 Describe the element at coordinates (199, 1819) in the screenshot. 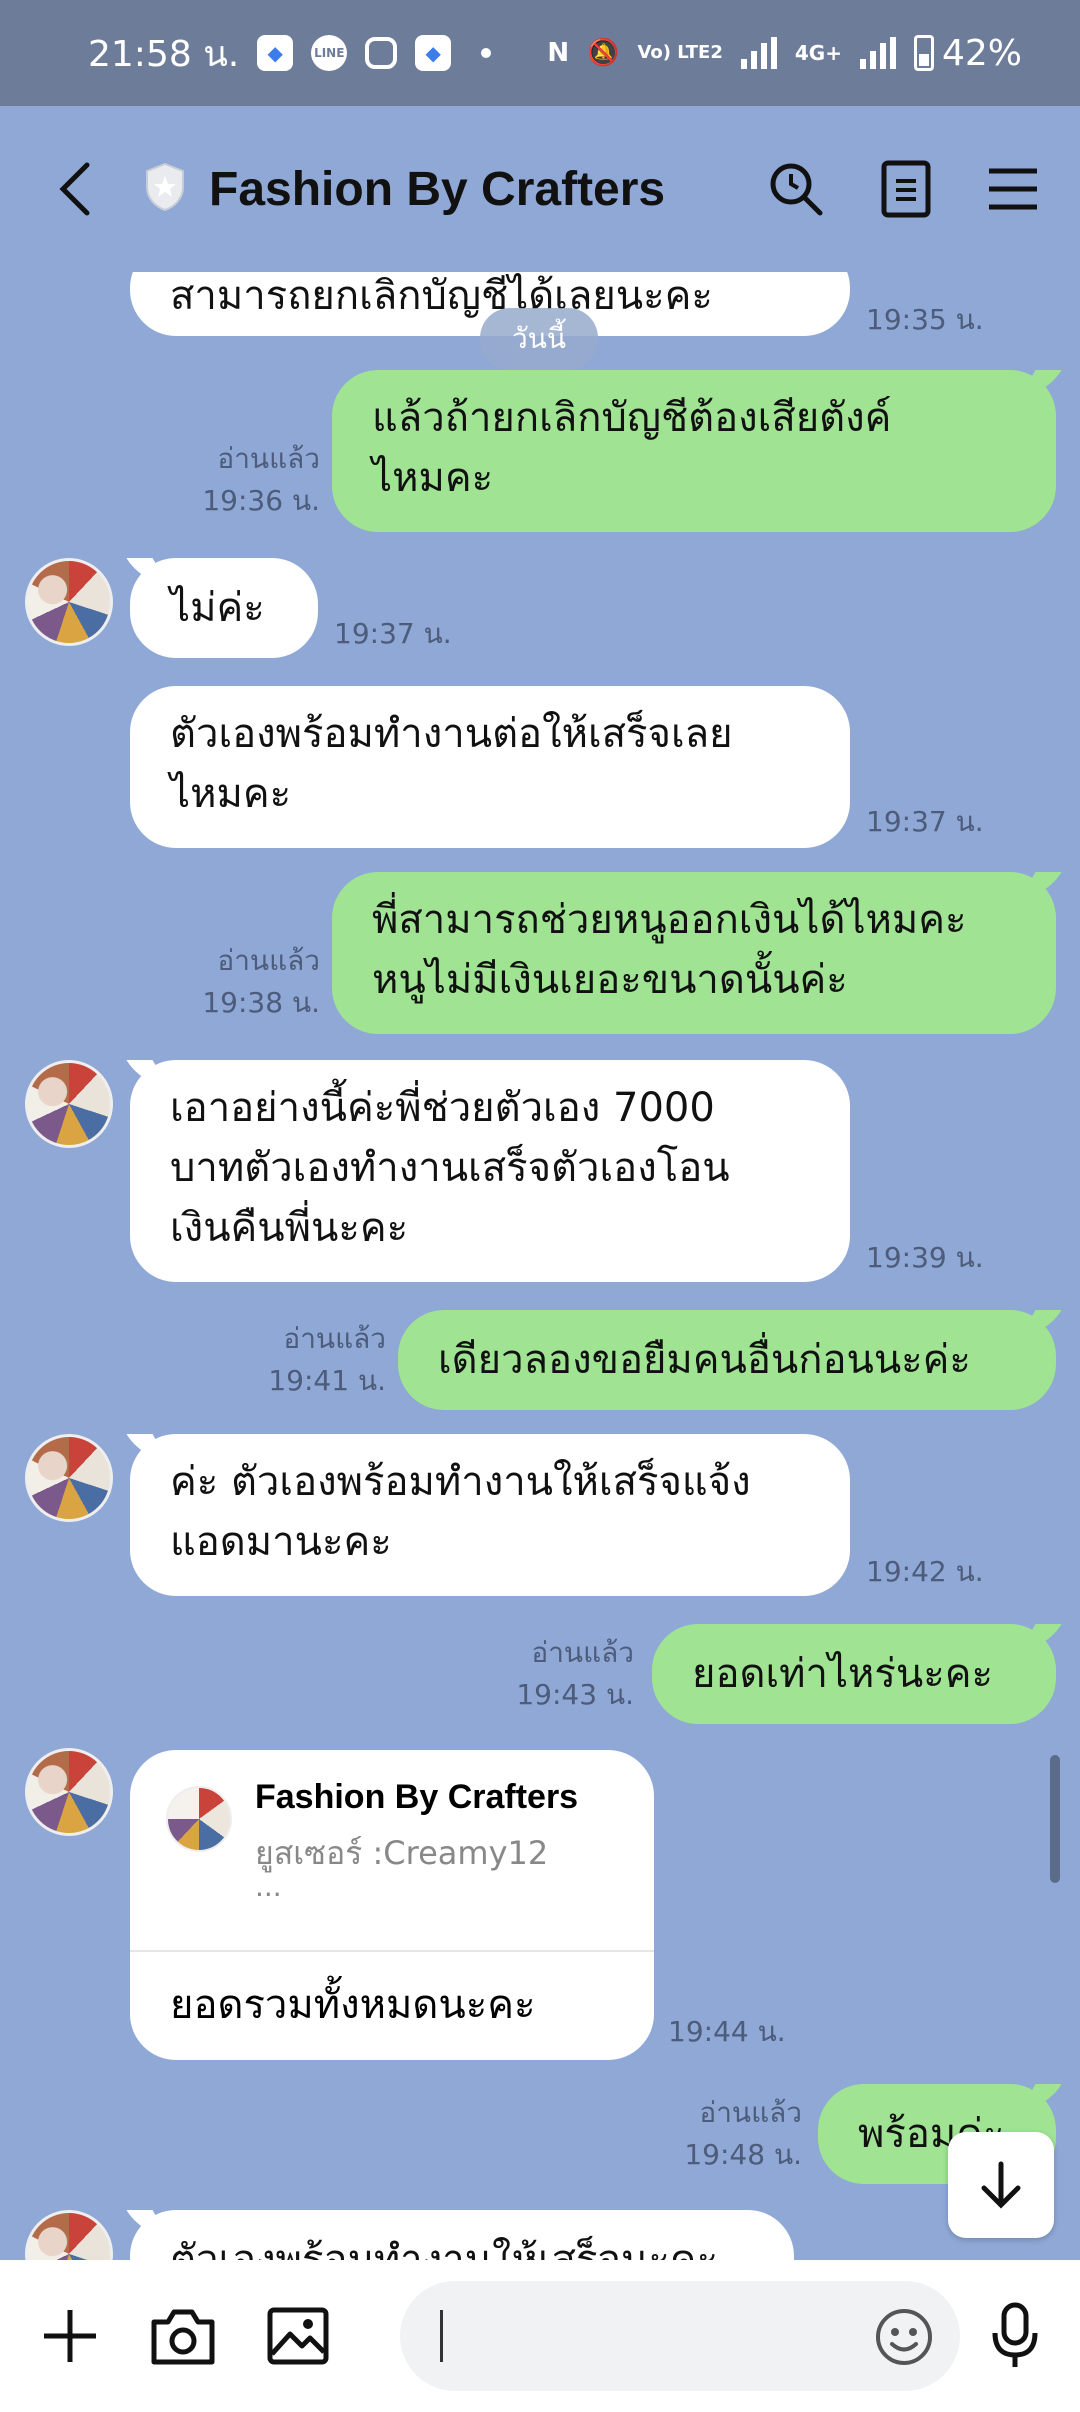

I see `card-avatar` at that location.